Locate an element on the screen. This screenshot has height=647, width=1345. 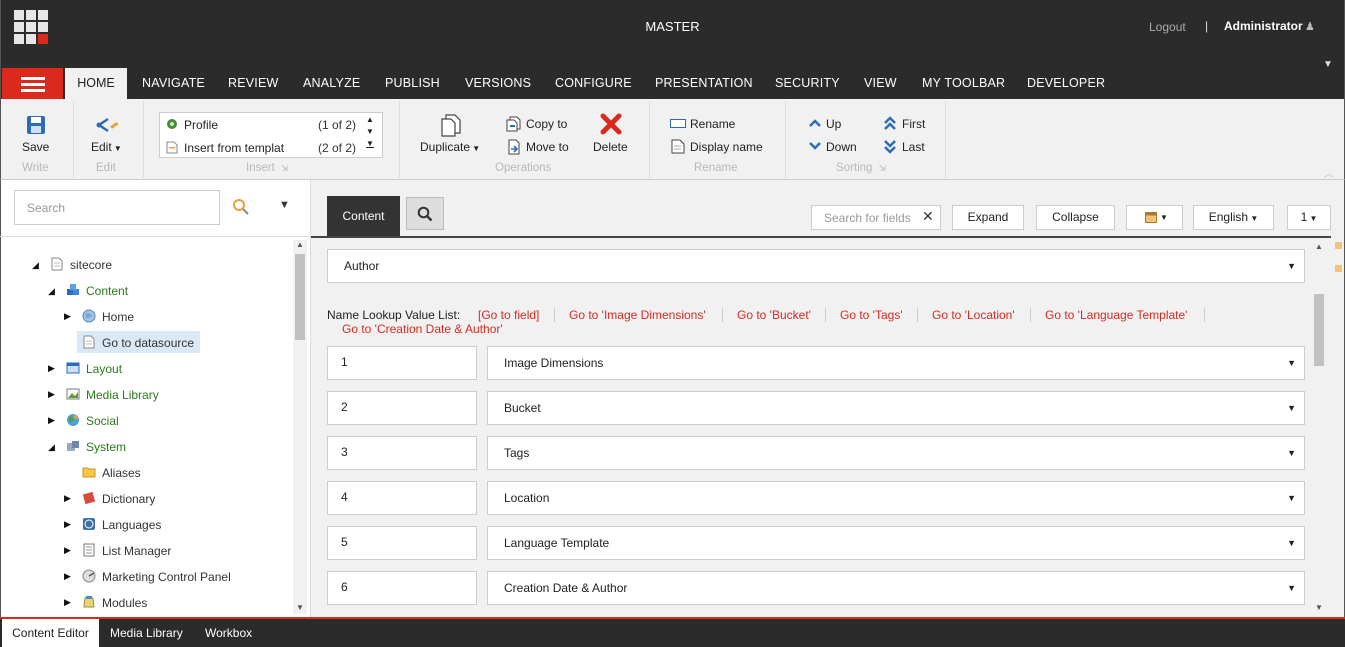
user-icon: ♟ is located at coordinates (1310, 26).